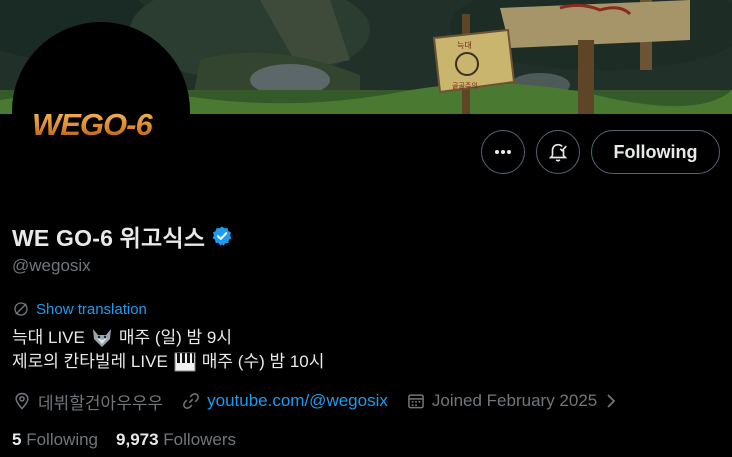  I want to click on bio-line-2-rest: 매주 (수) 밤 10시, so click(263, 361).